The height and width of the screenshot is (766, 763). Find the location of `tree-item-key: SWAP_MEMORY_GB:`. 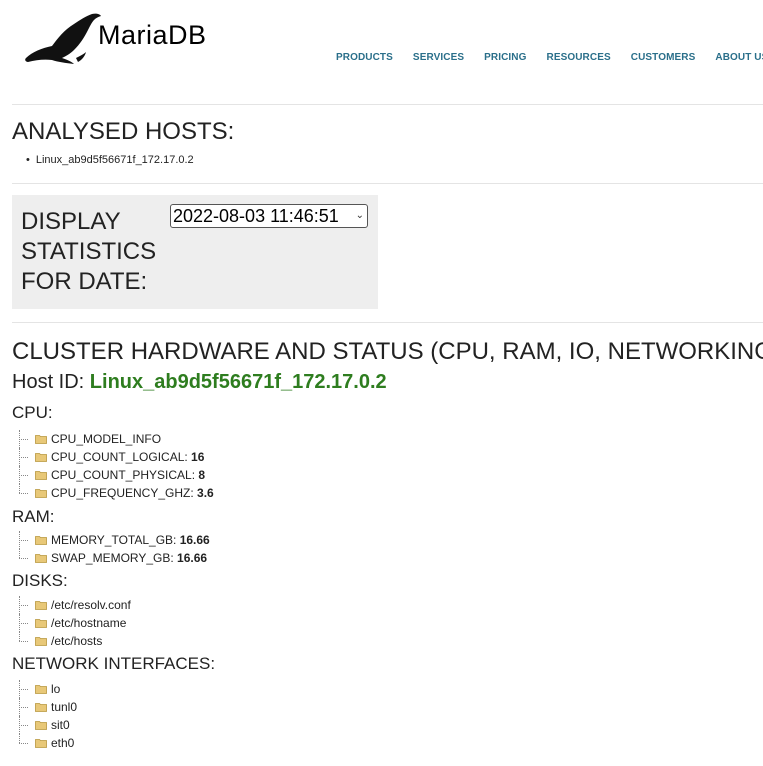

tree-item-key: SWAP_MEMORY_GB: is located at coordinates (114, 558).